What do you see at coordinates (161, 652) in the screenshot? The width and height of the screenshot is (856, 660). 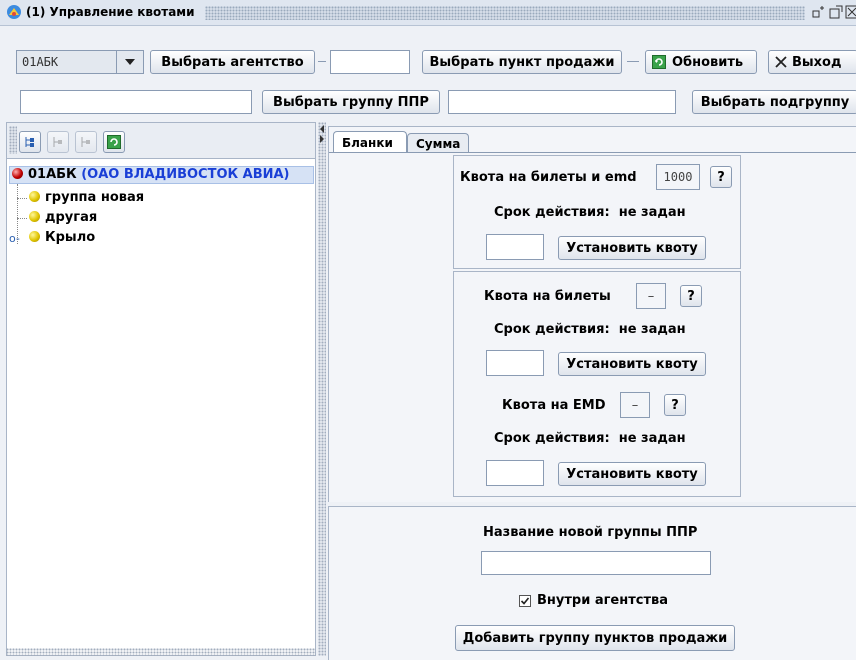 I see `status-grip` at bounding box center [161, 652].